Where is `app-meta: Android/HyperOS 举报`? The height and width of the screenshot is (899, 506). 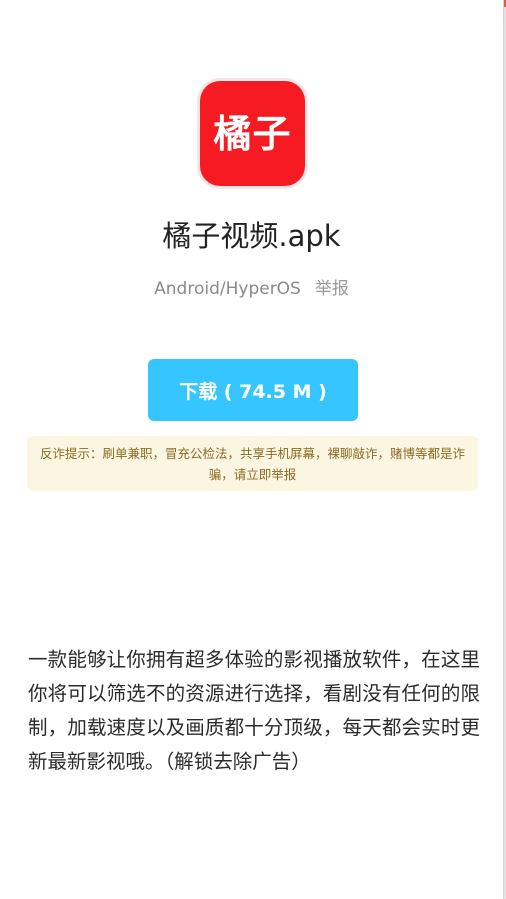
app-meta: Android/HyperOS 举报 is located at coordinates (251, 289).